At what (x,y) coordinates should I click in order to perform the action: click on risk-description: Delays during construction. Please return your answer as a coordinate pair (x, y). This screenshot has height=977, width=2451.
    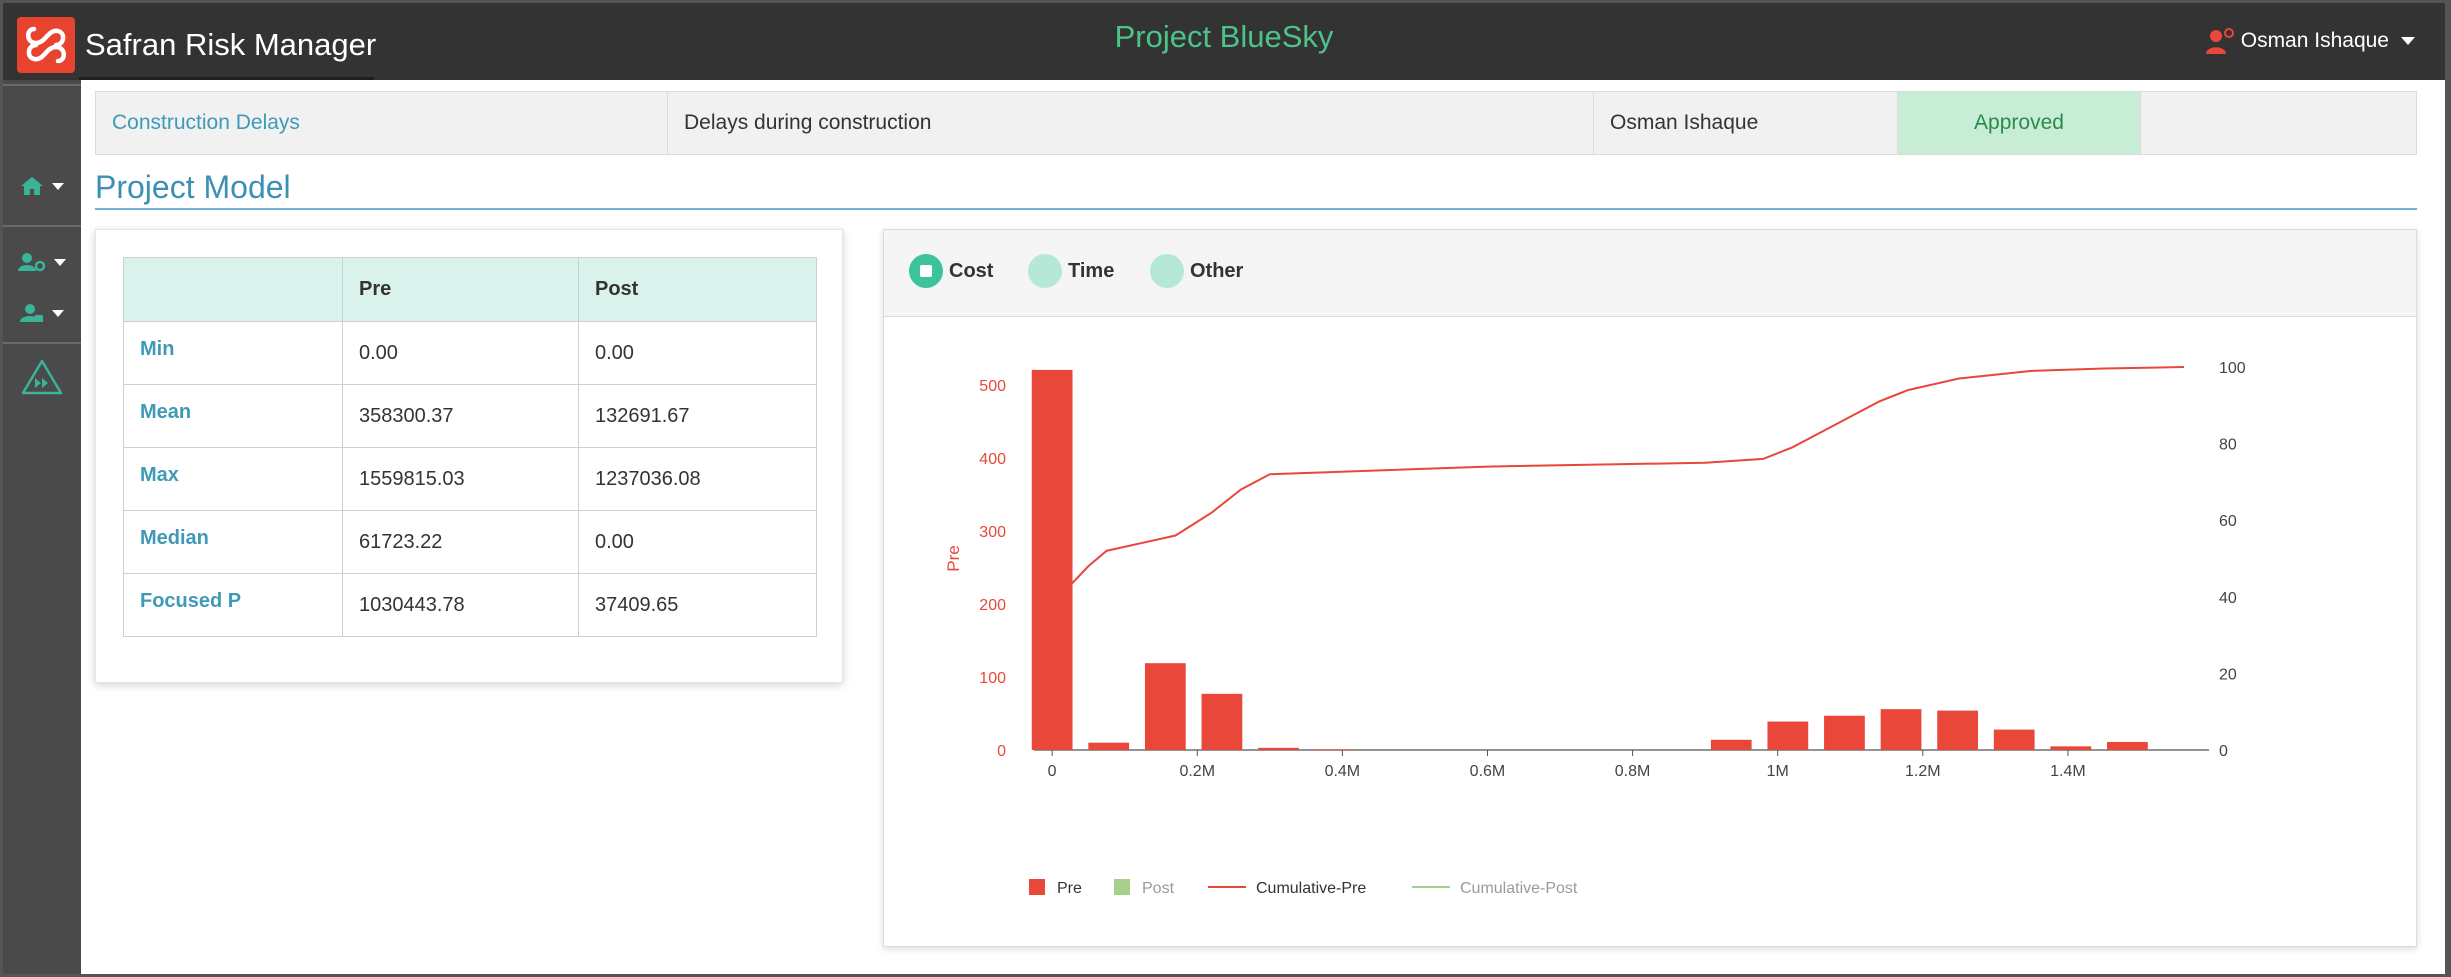
    Looking at the image, I should click on (1131, 123).